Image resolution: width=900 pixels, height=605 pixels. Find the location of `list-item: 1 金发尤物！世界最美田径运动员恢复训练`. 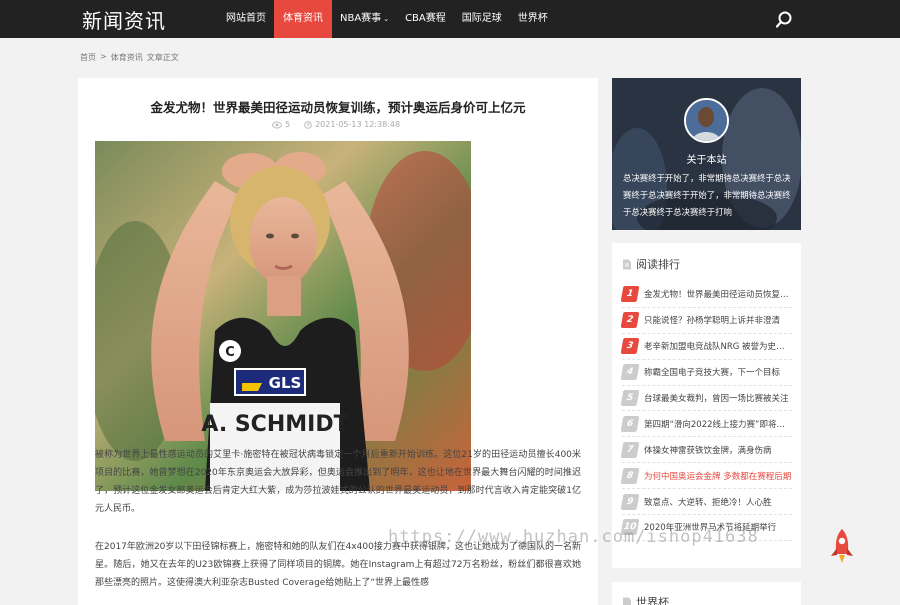

list-item: 1 金发尤物！世界最美田径运动员恢复训练 is located at coordinates (706, 295).